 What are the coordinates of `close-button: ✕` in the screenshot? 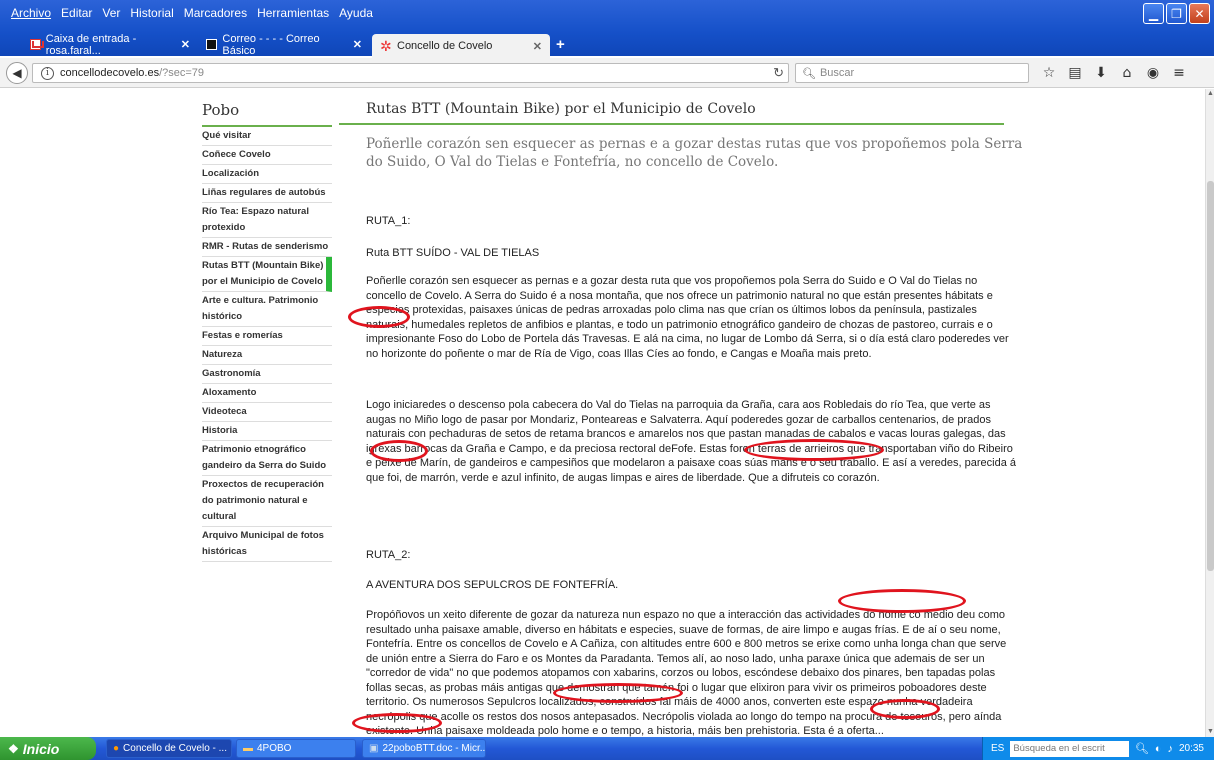 It's located at (1199, 13).